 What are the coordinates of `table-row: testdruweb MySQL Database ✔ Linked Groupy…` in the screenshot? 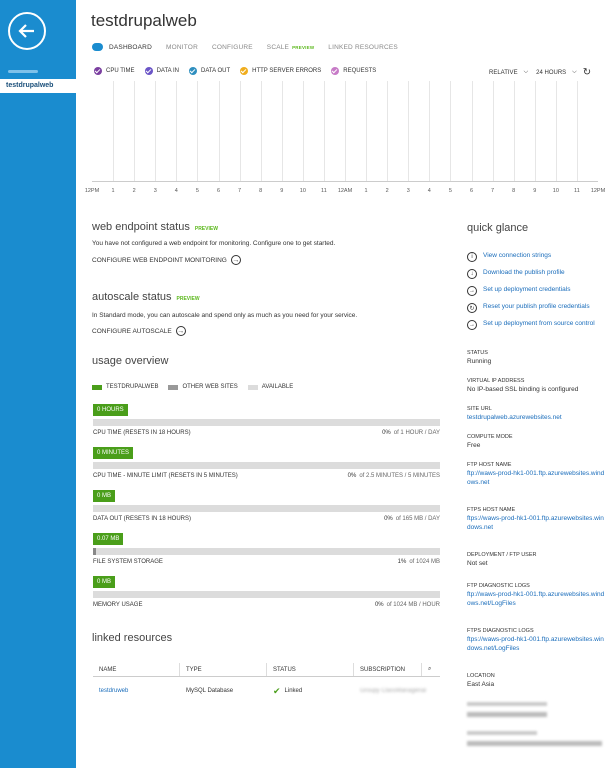 It's located at (266, 691).